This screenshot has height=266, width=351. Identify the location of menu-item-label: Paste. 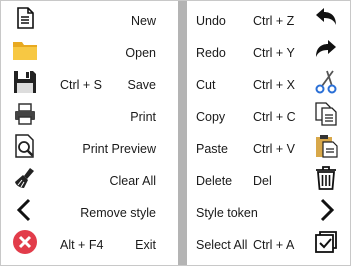
(212, 149).